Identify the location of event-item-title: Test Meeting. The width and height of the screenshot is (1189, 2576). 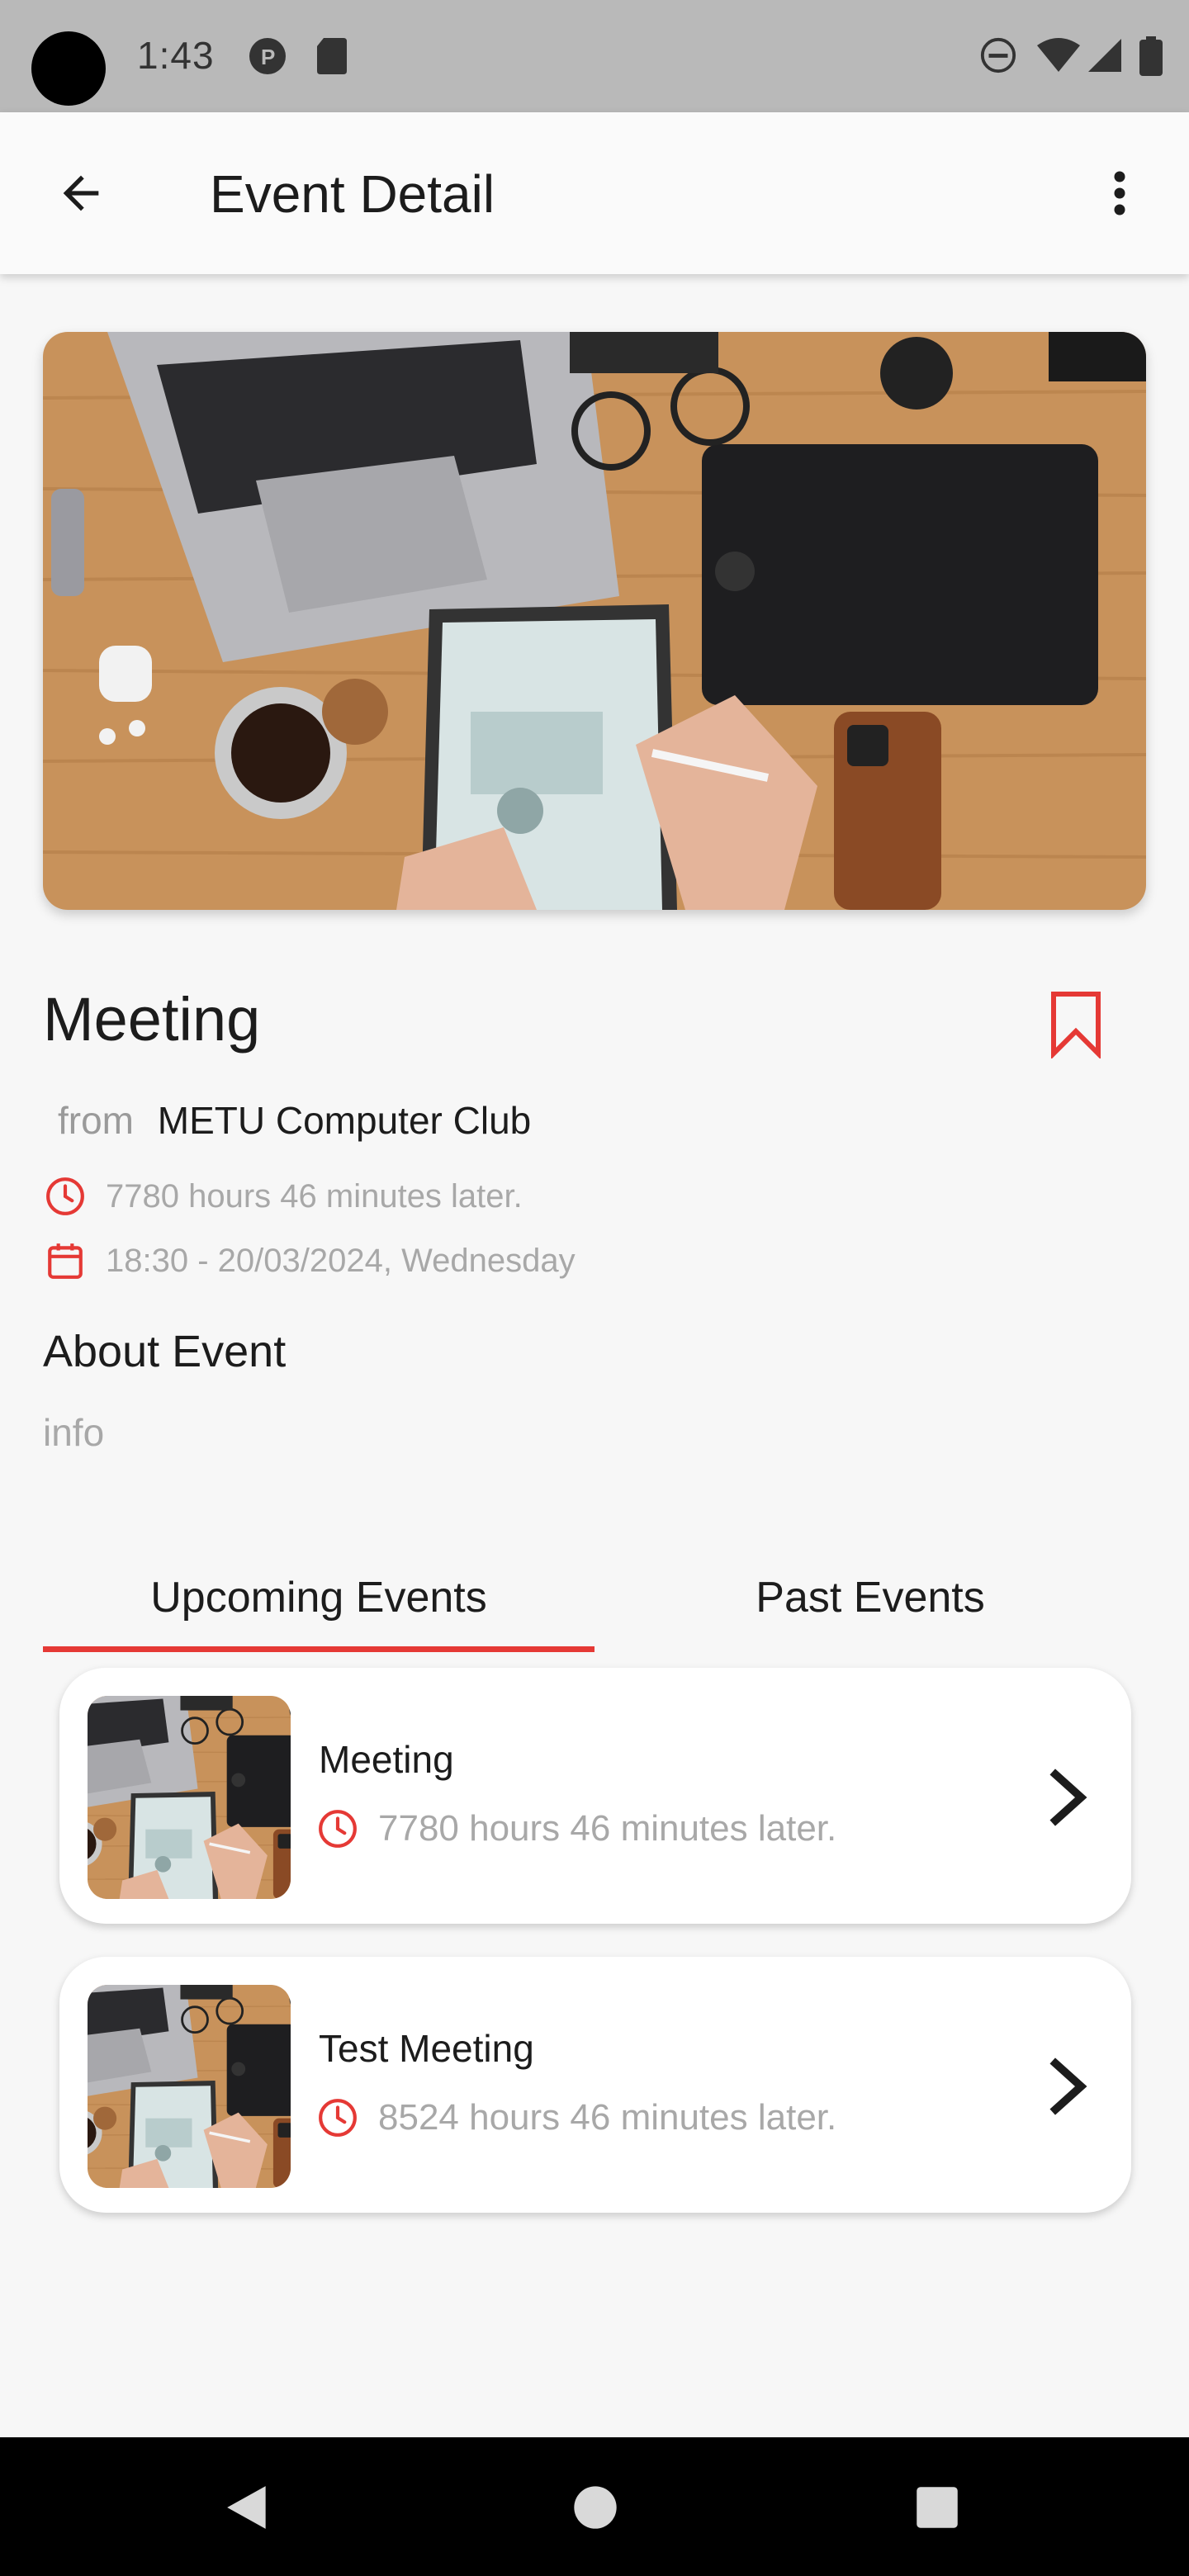
(426, 2048).